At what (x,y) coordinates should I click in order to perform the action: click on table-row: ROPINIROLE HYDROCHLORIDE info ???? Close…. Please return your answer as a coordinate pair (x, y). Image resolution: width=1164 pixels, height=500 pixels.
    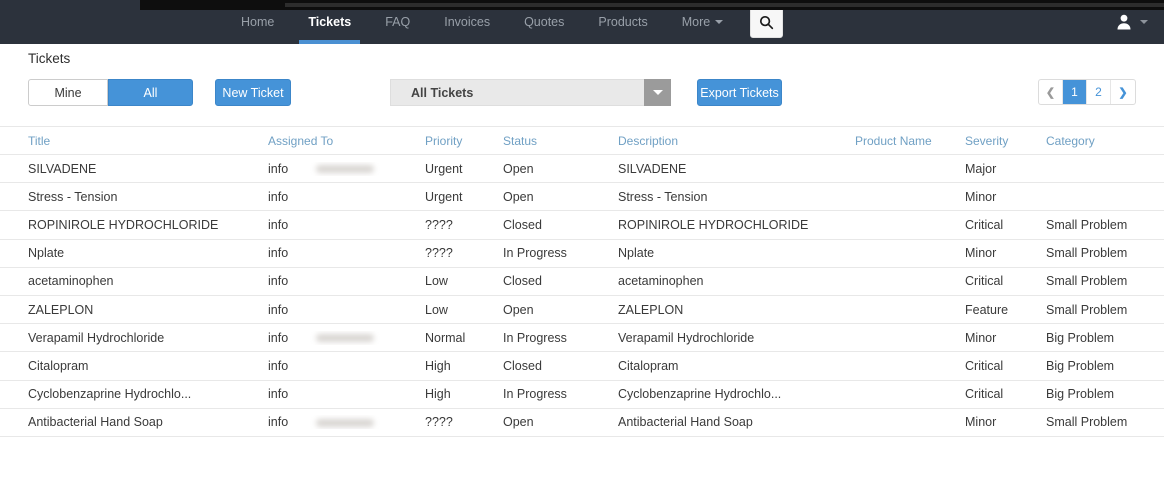
    Looking at the image, I should click on (582, 225).